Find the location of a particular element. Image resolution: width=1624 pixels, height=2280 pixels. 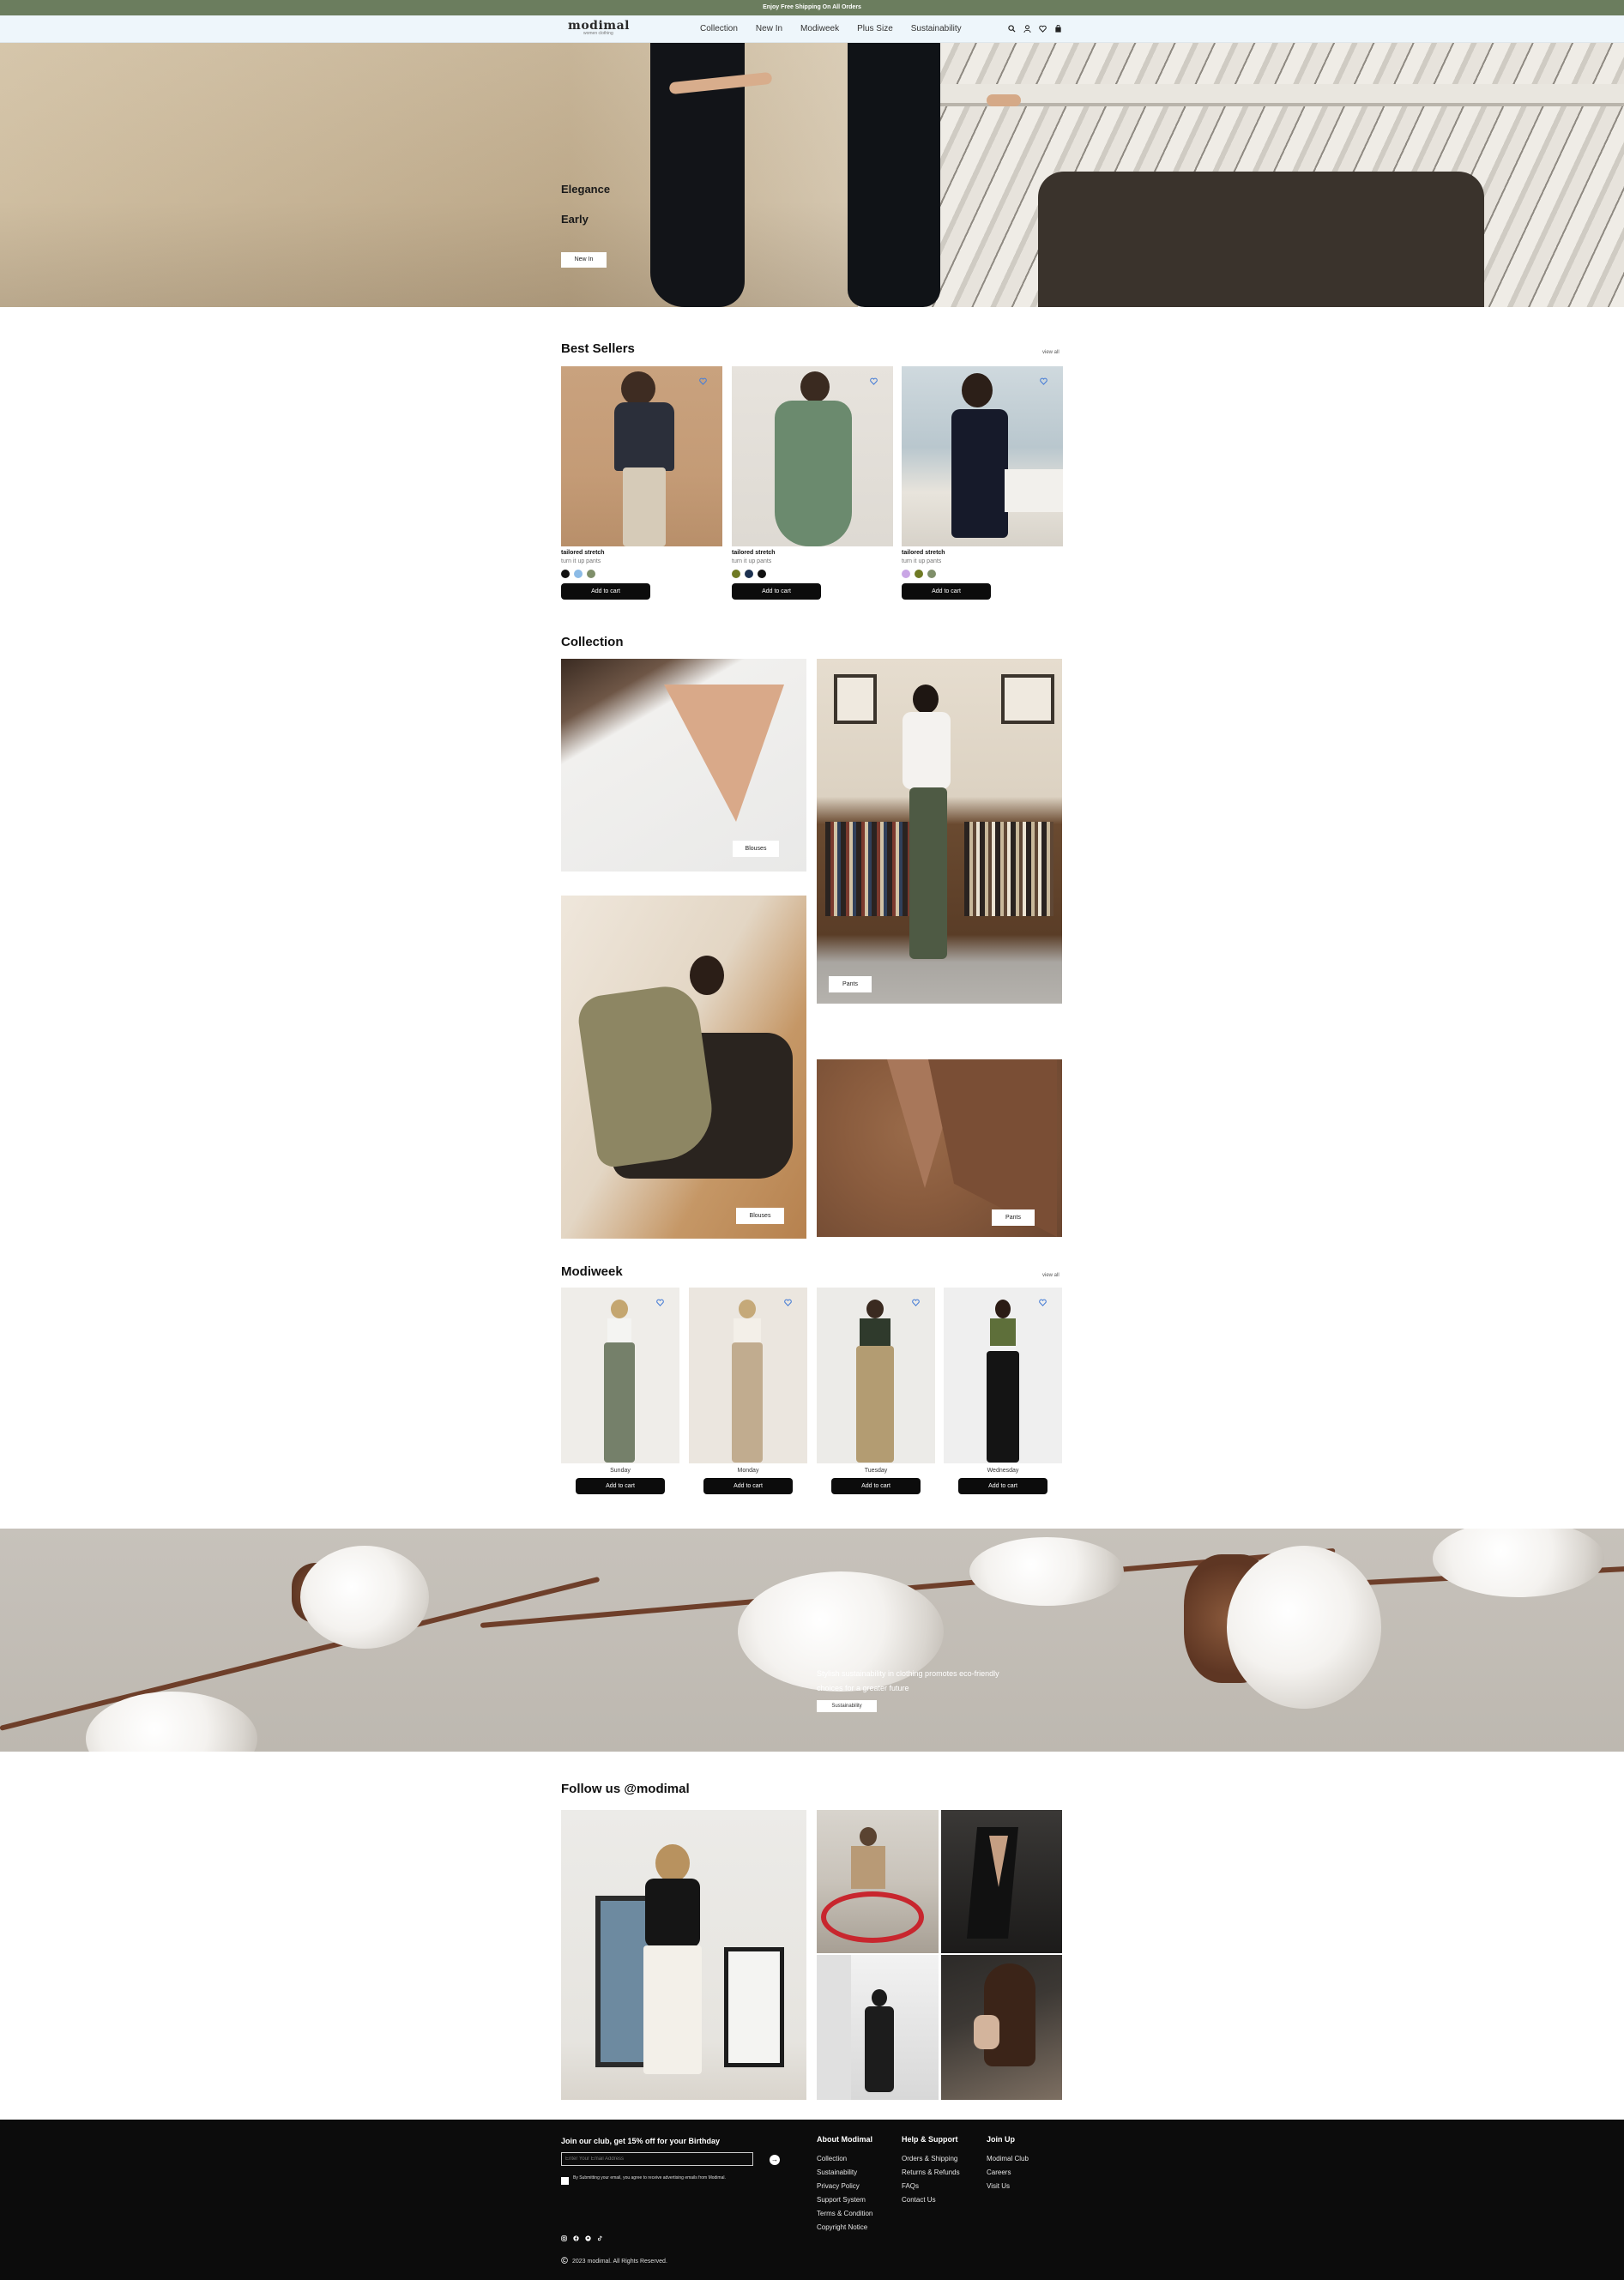

footer-link-copyright: Copyright Notice is located at coordinates (842, 2227).